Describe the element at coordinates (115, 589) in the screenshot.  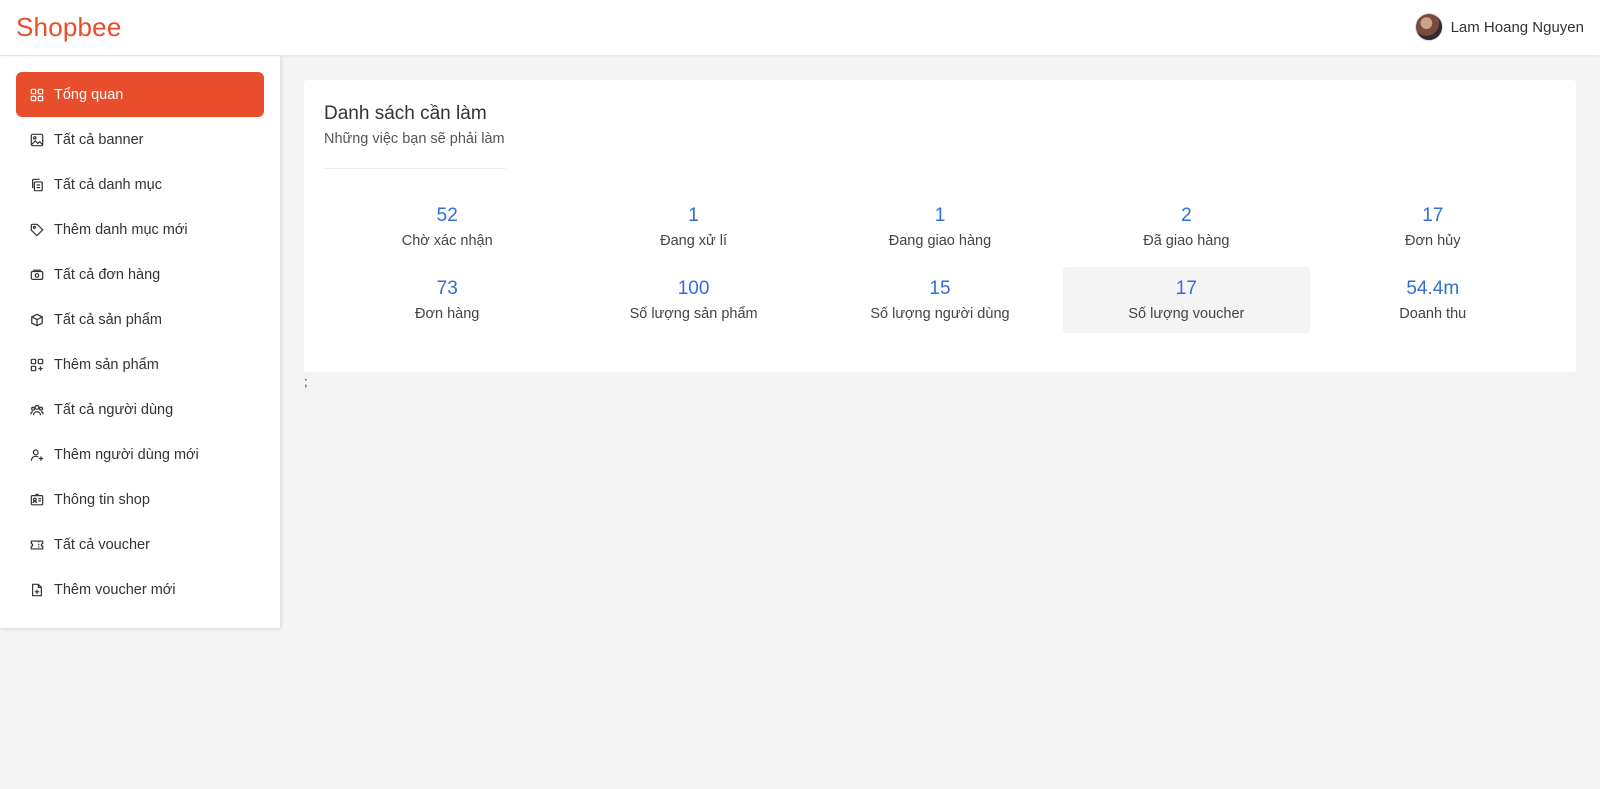
I see `sidebar-item-label: Thêm voucher mới` at that location.